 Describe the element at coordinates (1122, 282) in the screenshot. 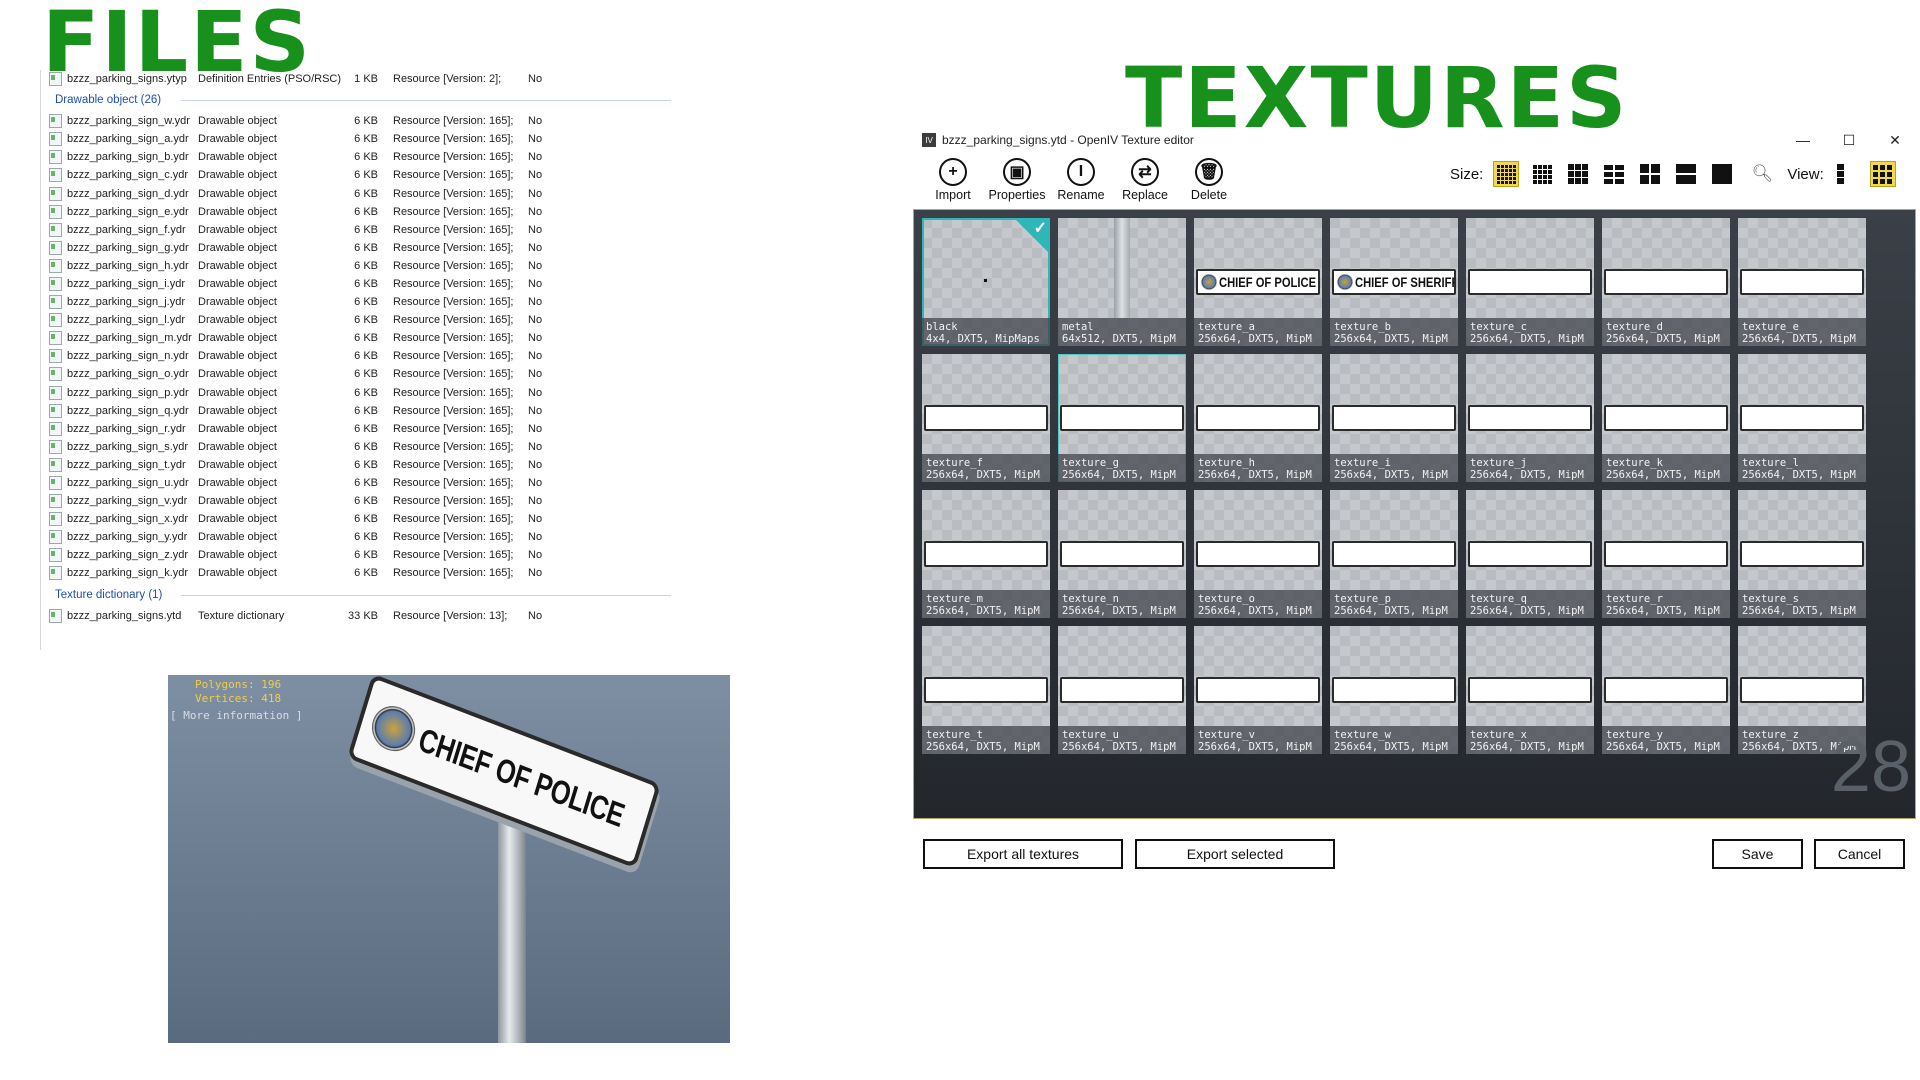

I see `texture-tile: metal 64x512, DXT5, MipM` at that location.